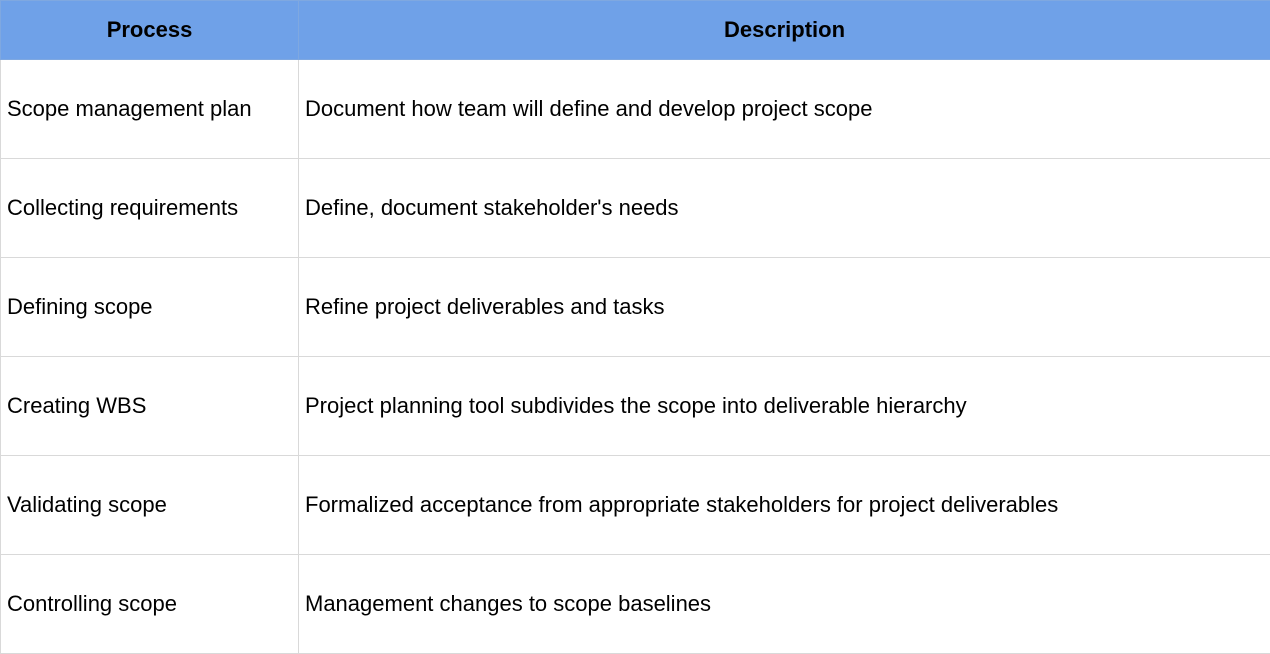  Describe the element at coordinates (784, 30) in the screenshot. I see `header-description: Description` at that location.